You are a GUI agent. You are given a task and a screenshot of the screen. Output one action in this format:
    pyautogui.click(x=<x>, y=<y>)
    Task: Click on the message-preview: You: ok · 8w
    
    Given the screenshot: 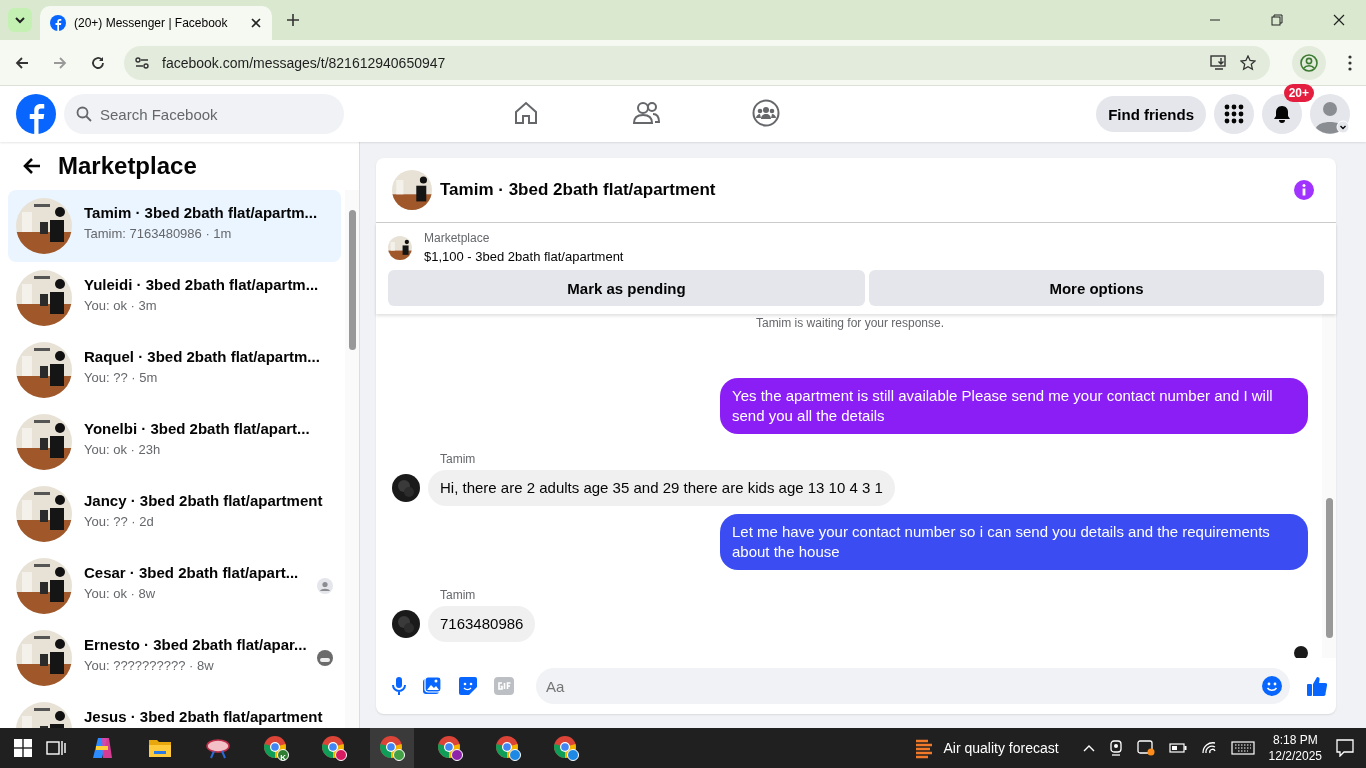 What is the action you would take?
    pyautogui.click(x=120, y=594)
    